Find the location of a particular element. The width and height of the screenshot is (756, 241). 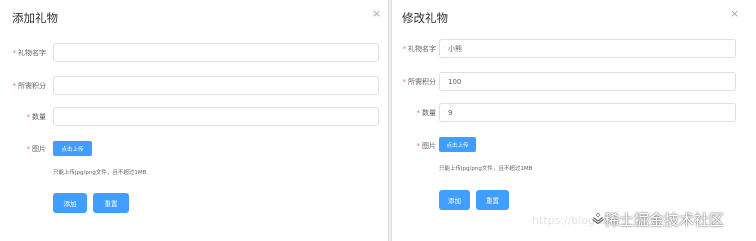

juejin-logo-icon is located at coordinates (598, 218).